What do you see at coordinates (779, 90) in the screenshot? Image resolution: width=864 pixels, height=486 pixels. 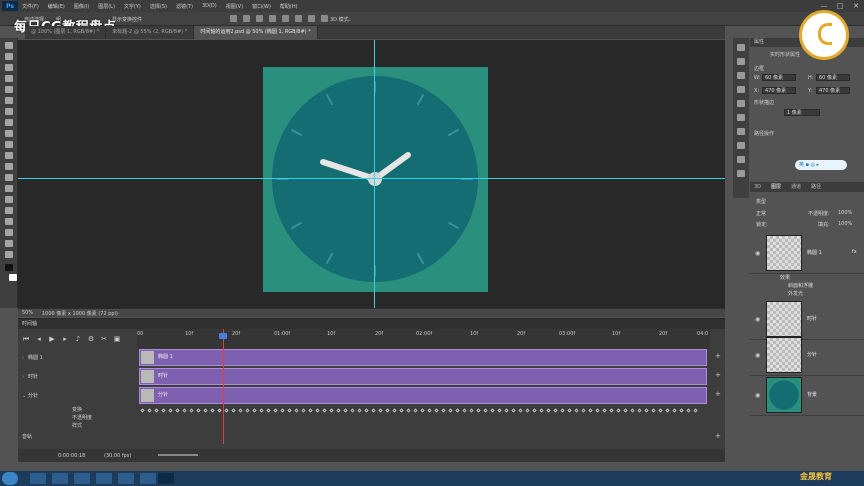 I see `x-field: 470 像素` at bounding box center [779, 90].